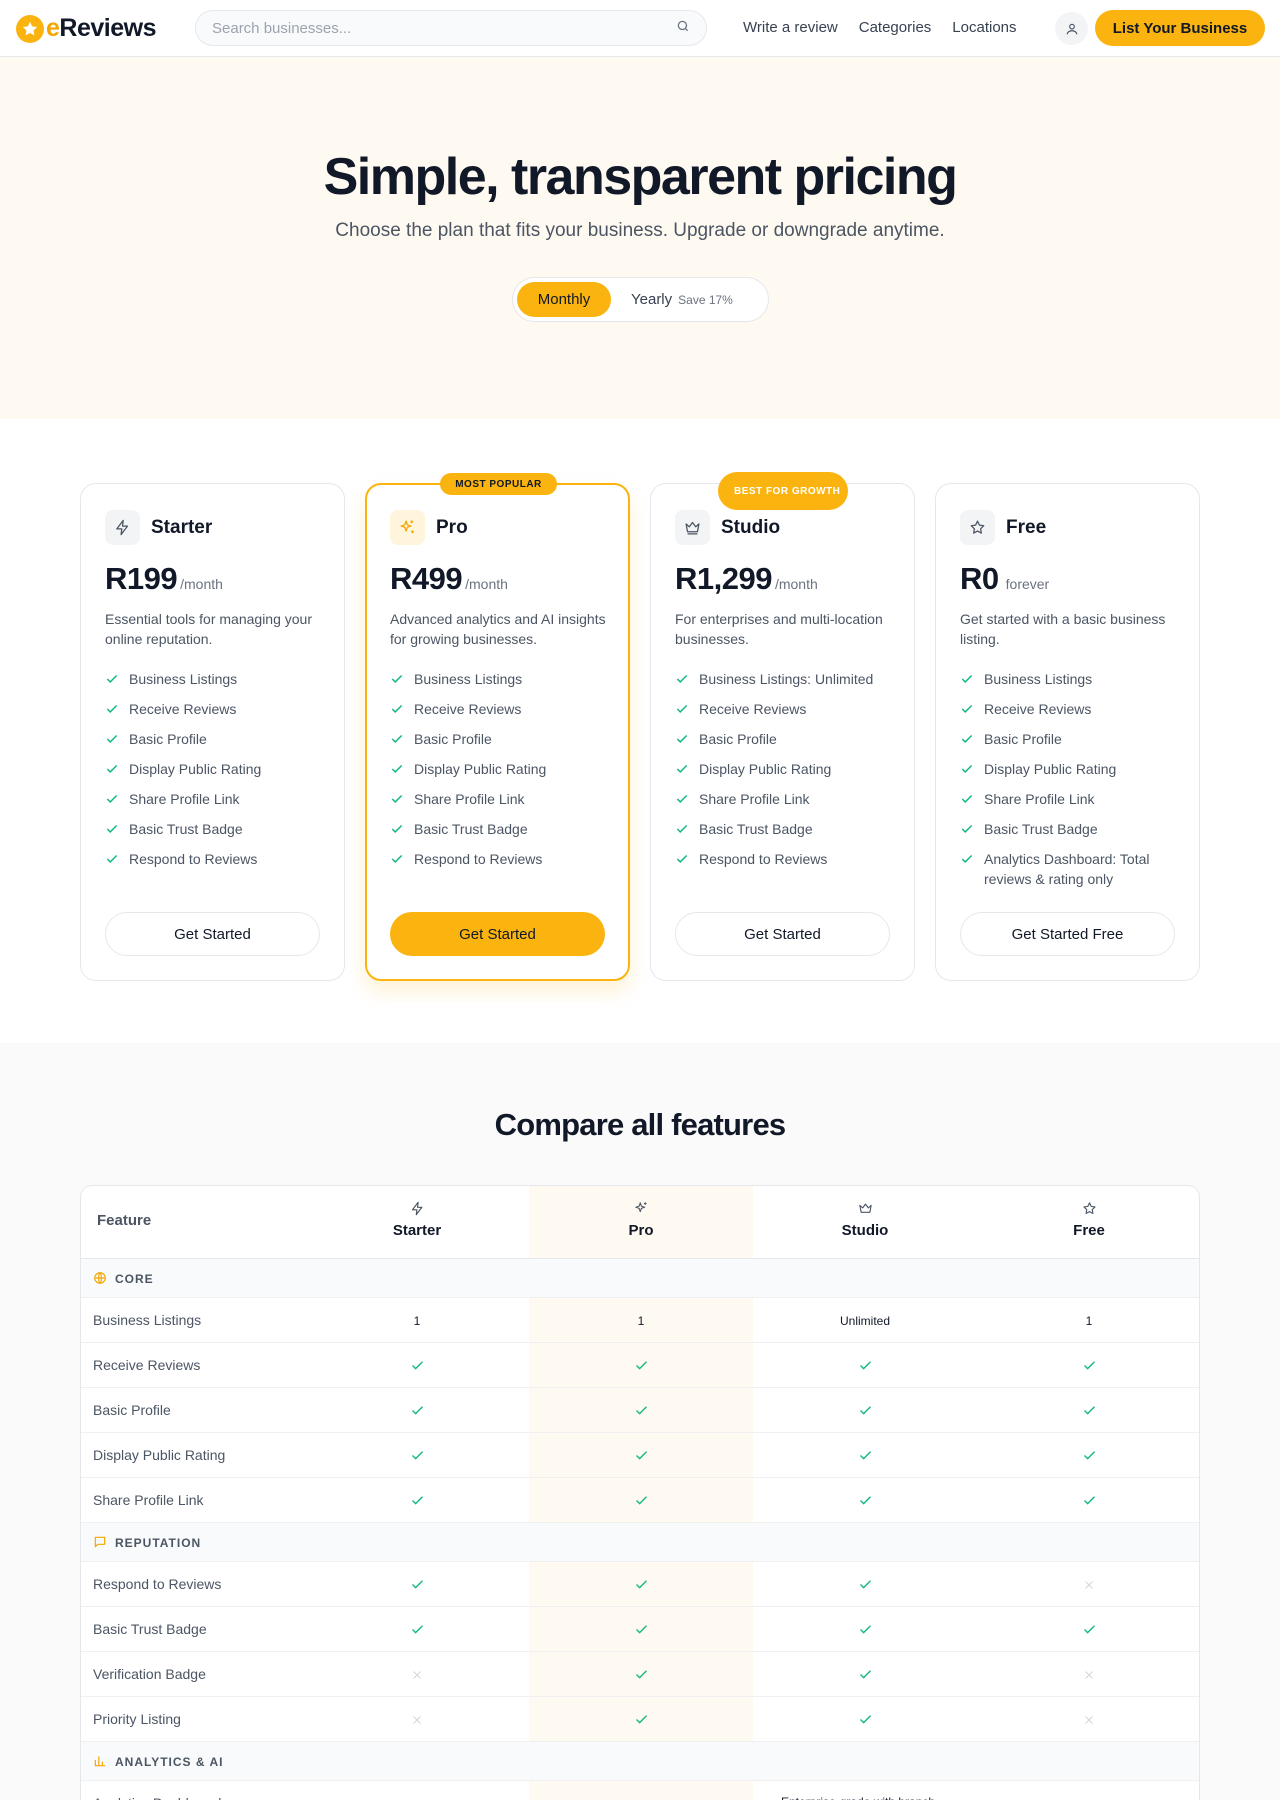  I want to click on table-row: Respond to Reviews, so click(640, 1584).